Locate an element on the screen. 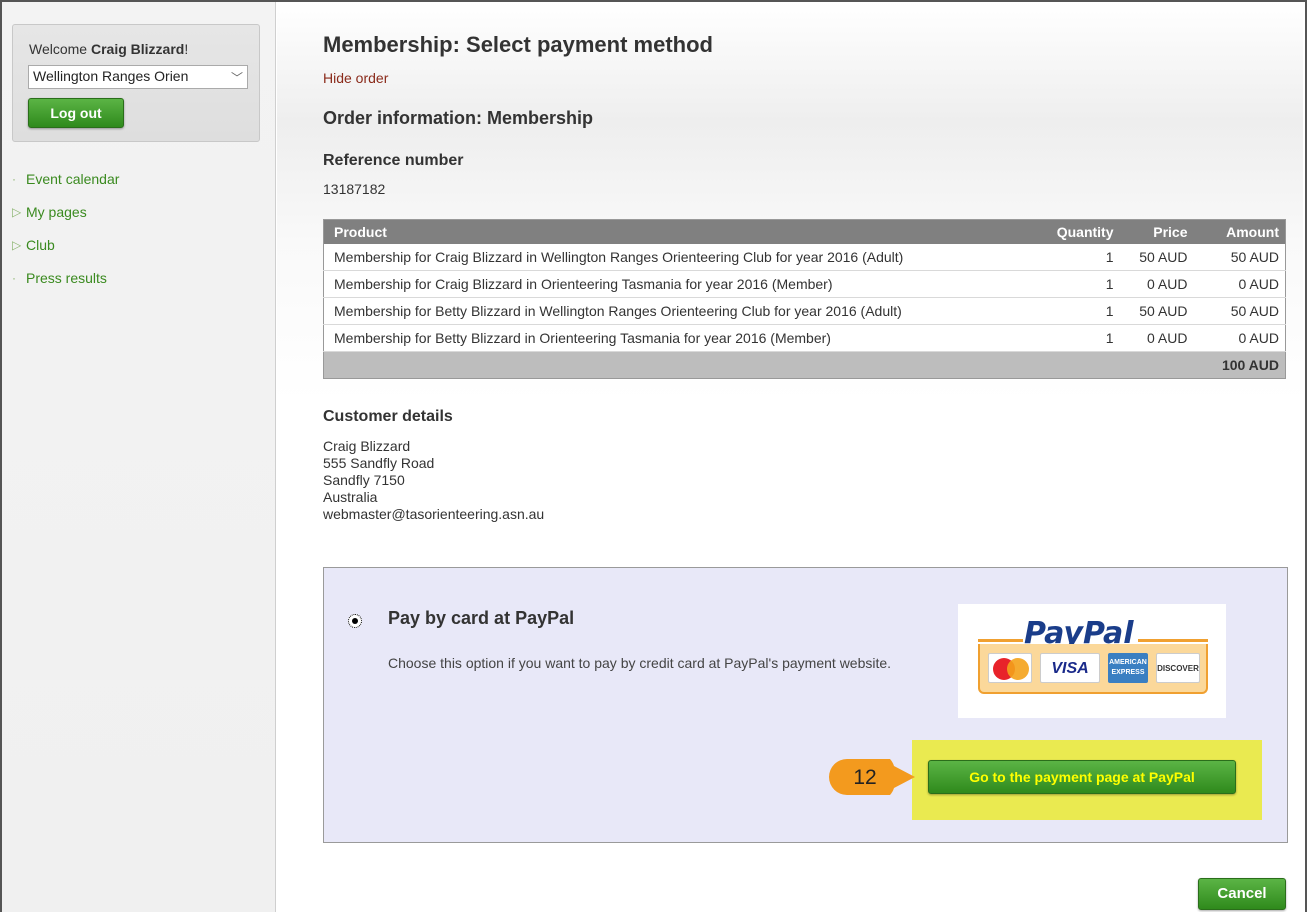 This screenshot has width=1307, height=912. col-quantity: Quantity is located at coordinates (1071, 231).